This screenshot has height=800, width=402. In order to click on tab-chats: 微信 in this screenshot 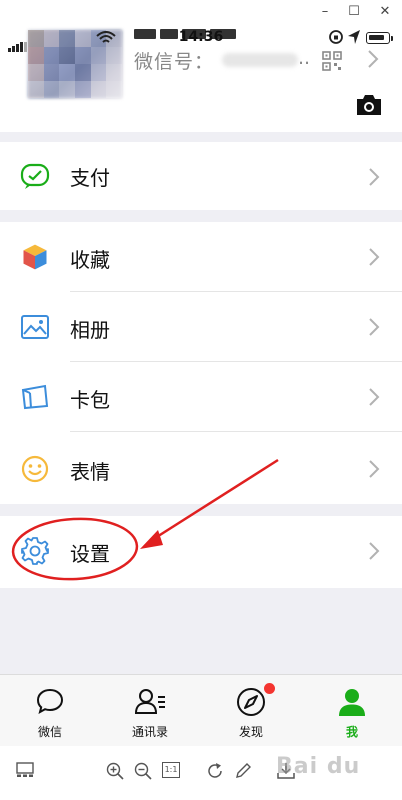, I will do `click(50, 711)`.